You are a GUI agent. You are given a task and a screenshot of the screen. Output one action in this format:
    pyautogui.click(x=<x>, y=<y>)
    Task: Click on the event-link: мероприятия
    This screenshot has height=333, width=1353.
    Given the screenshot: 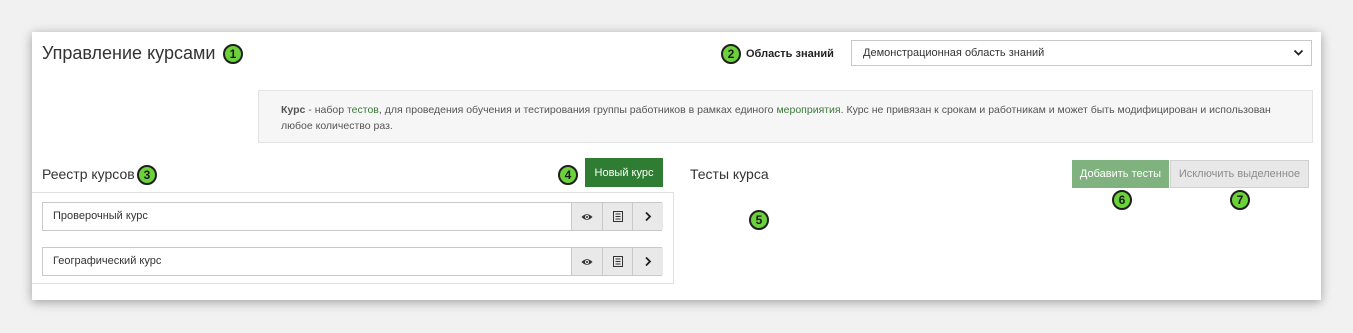 What is the action you would take?
    pyautogui.click(x=808, y=110)
    